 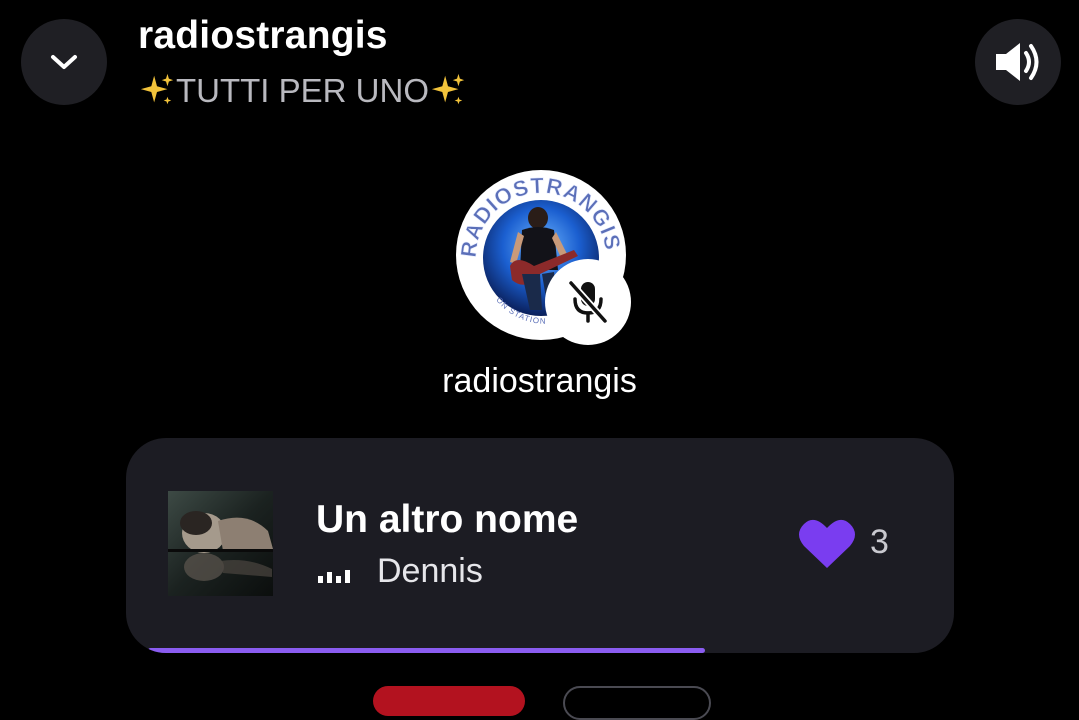 What do you see at coordinates (447, 519) in the screenshot?
I see `track-title: Un altro nome` at bounding box center [447, 519].